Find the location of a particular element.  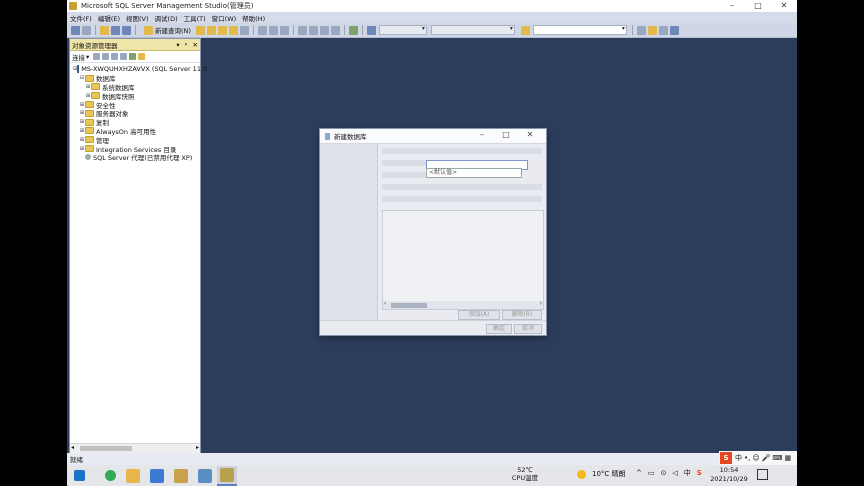

filter-icon is located at coordinates (124, 56).